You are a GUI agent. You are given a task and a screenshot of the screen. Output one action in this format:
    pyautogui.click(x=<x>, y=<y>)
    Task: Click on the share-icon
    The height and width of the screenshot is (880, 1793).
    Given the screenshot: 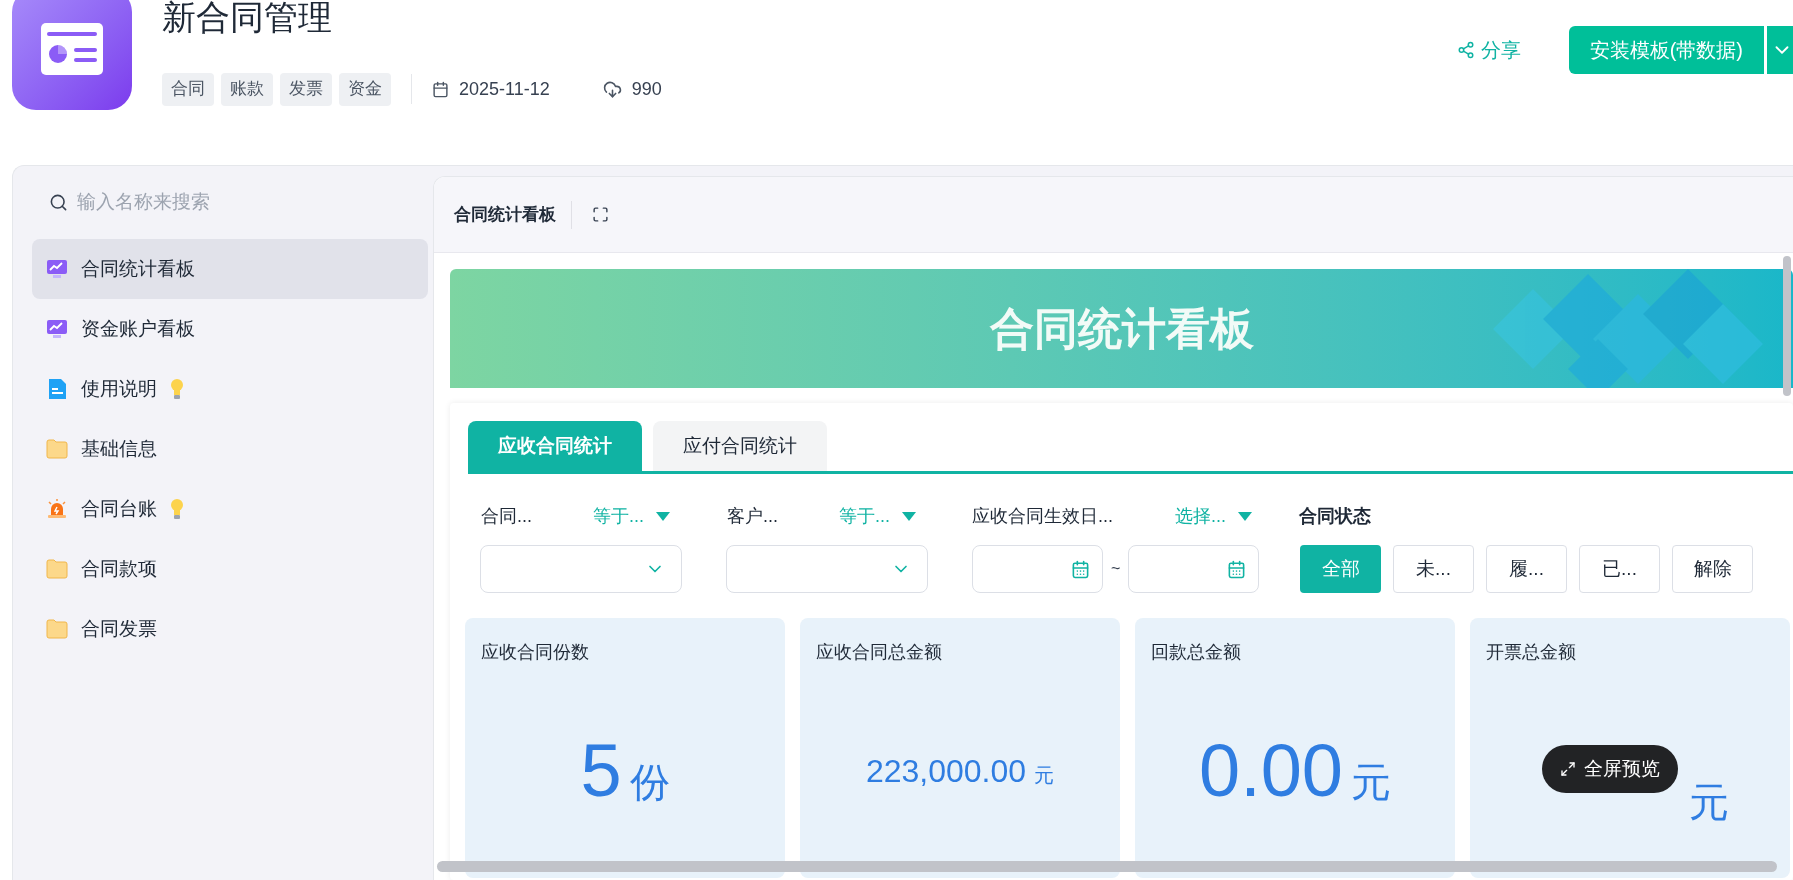 What is the action you would take?
    pyautogui.click(x=1465, y=50)
    